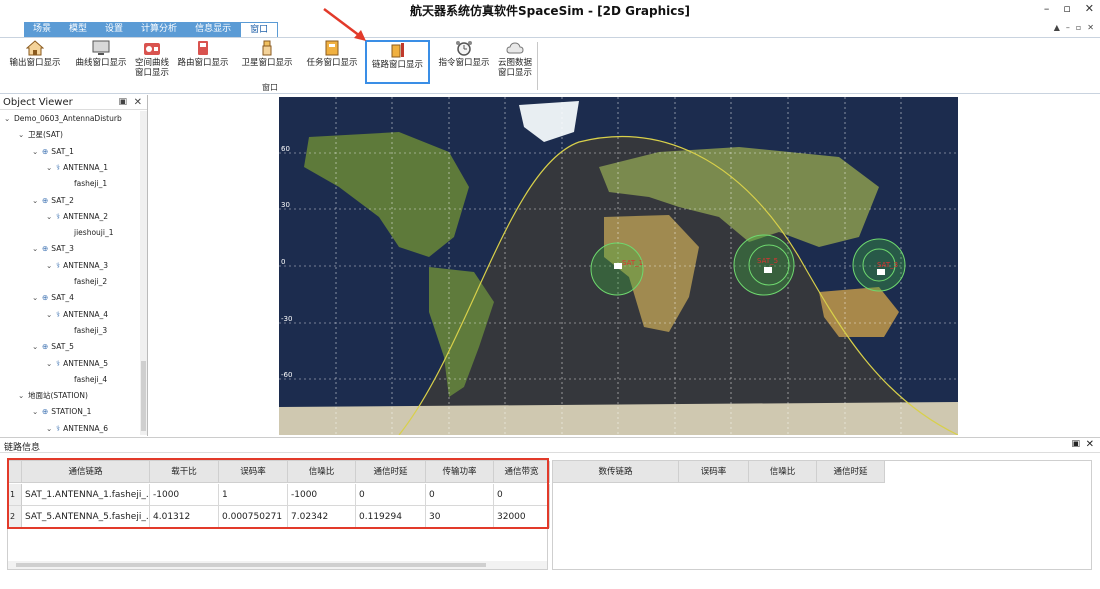 The image size is (1100, 589). I want to click on tree-item: ⌄ ⚕ ANTENNA_3, so click(77, 265).